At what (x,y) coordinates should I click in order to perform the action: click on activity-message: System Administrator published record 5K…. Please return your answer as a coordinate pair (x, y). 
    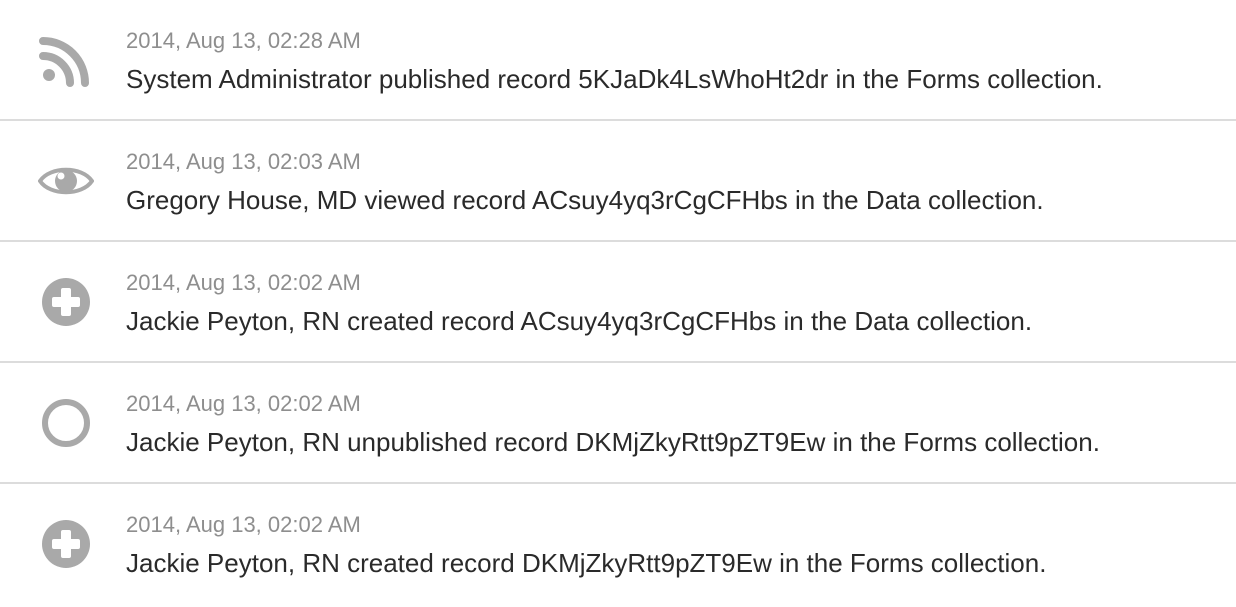
    Looking at the image, I should click on (614, 79).